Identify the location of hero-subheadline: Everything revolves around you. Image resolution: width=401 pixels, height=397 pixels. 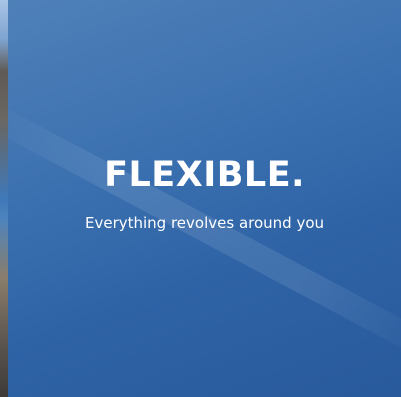
(204, 223).